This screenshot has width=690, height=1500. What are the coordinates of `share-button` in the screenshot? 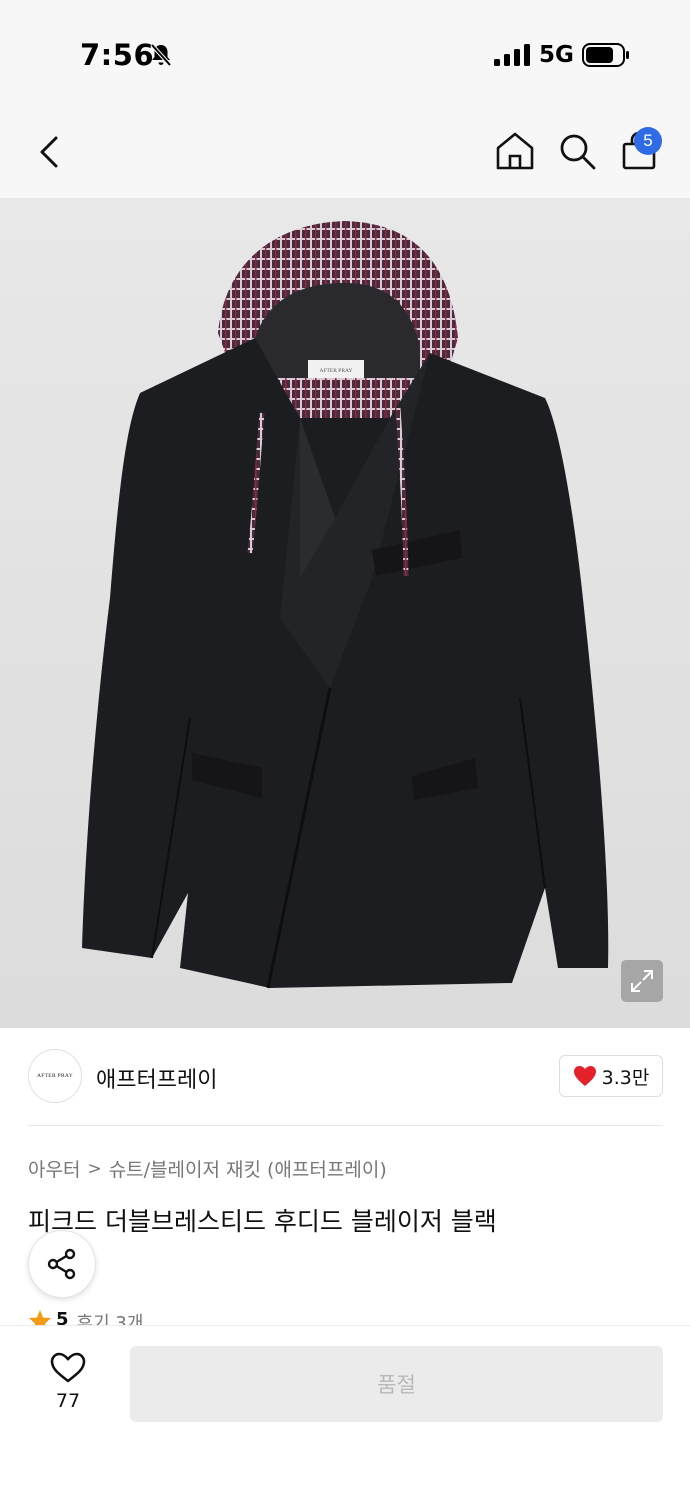 It's located at (62, 1264).